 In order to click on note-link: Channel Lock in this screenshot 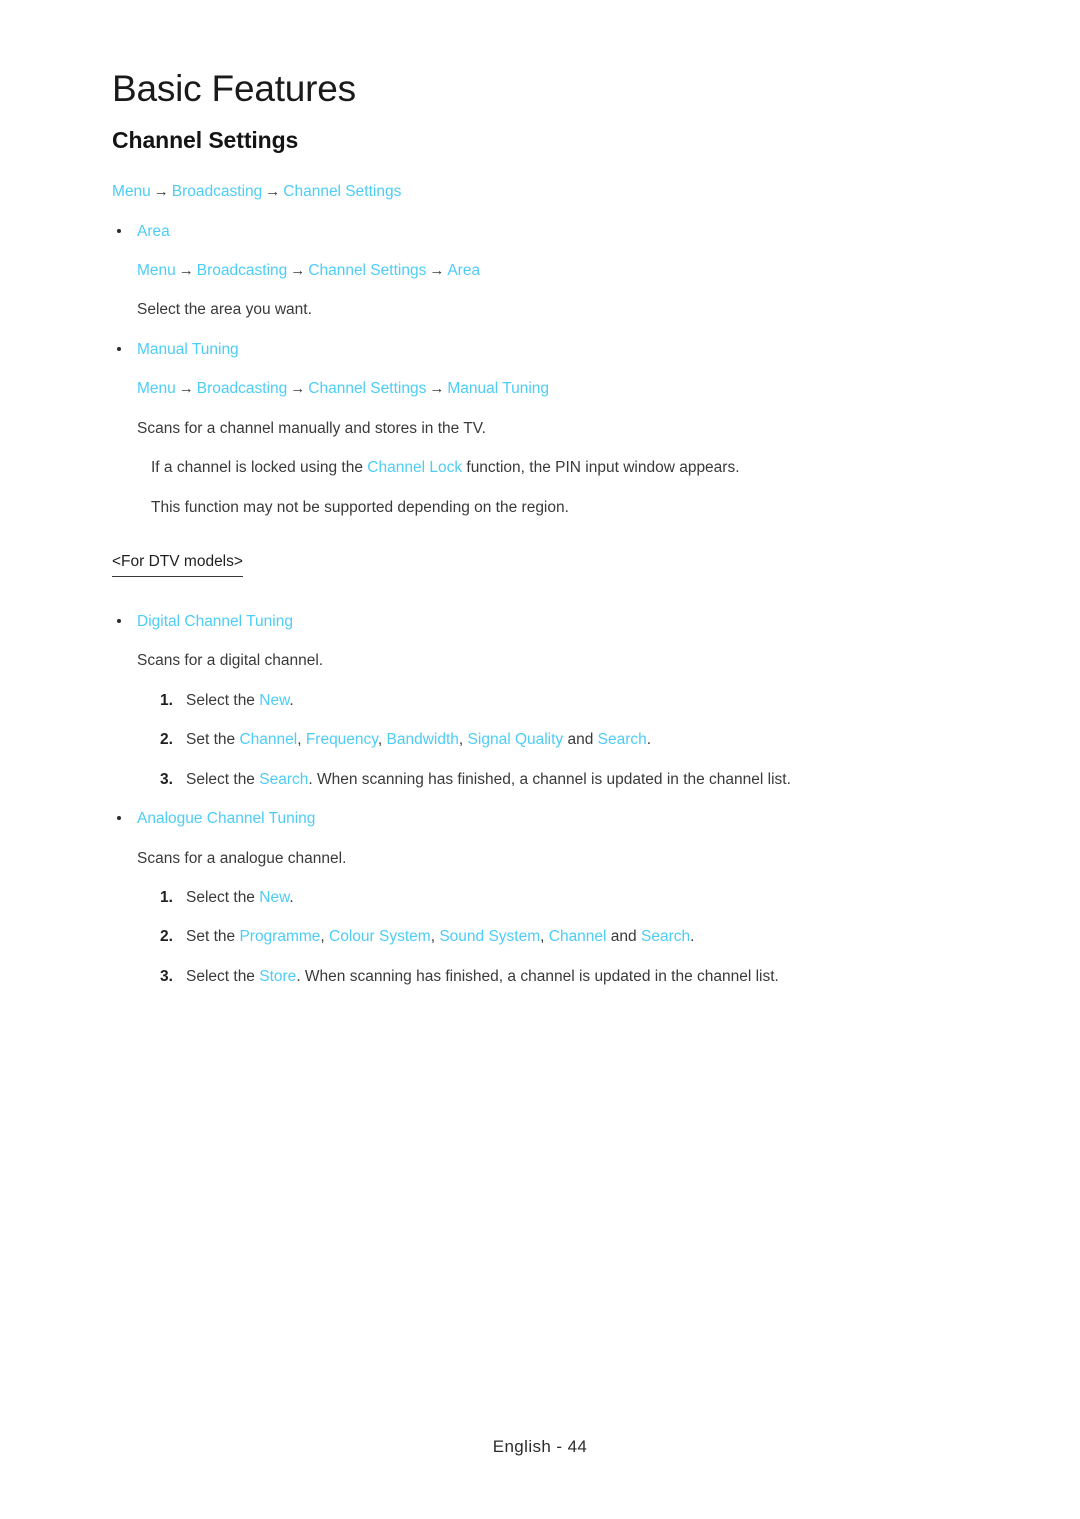, I will do `click(414, 467)`.